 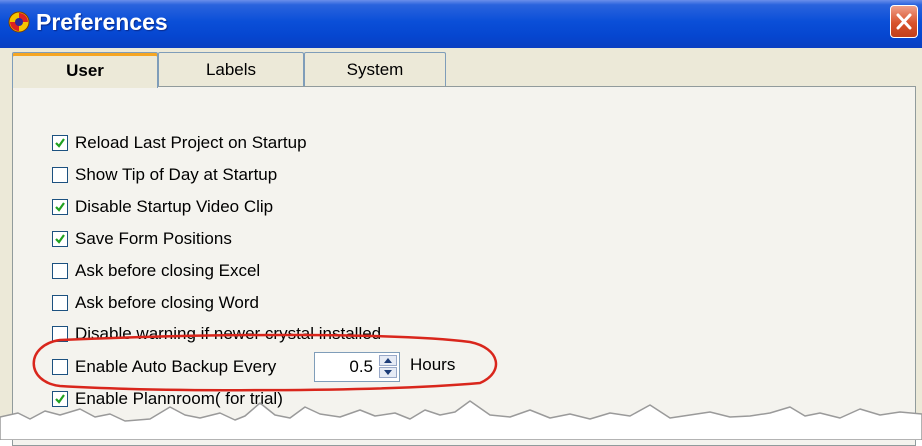 What do you see at coordinates (461, 420) in the screenshot?
I see `torn-edge` at bounding box center [461, 420].